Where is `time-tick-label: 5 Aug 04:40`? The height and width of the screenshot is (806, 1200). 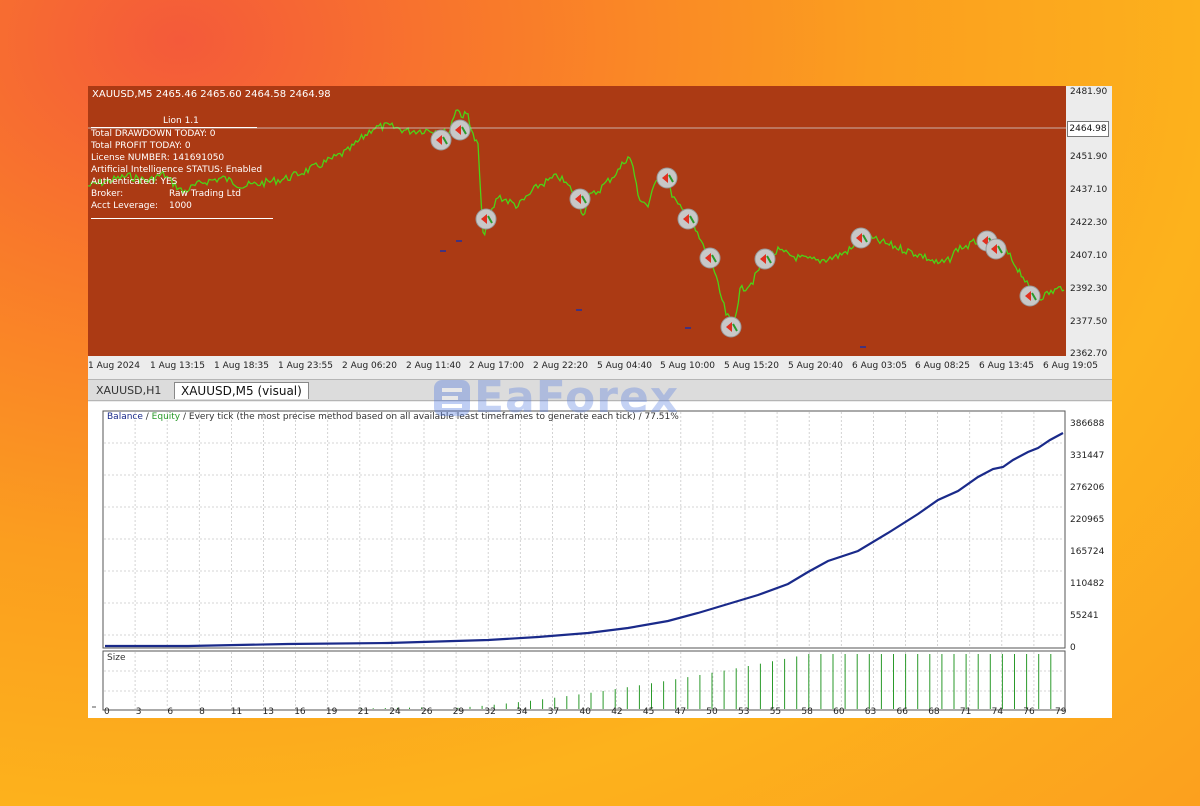
time-tick-label: 5 Aug 04:40 is located at coordinates (624, 366).